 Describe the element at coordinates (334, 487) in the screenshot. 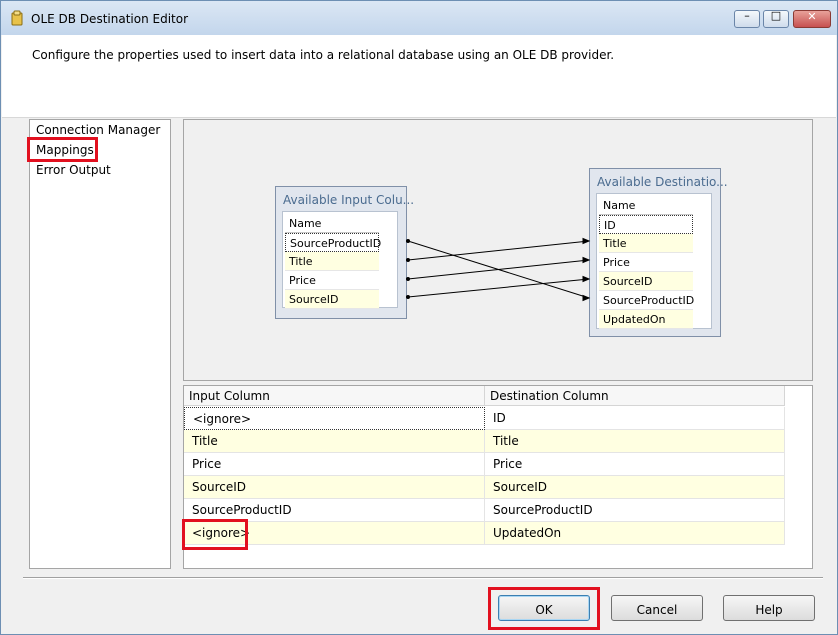

I see `grid-input-cell: SourceID` at that location.